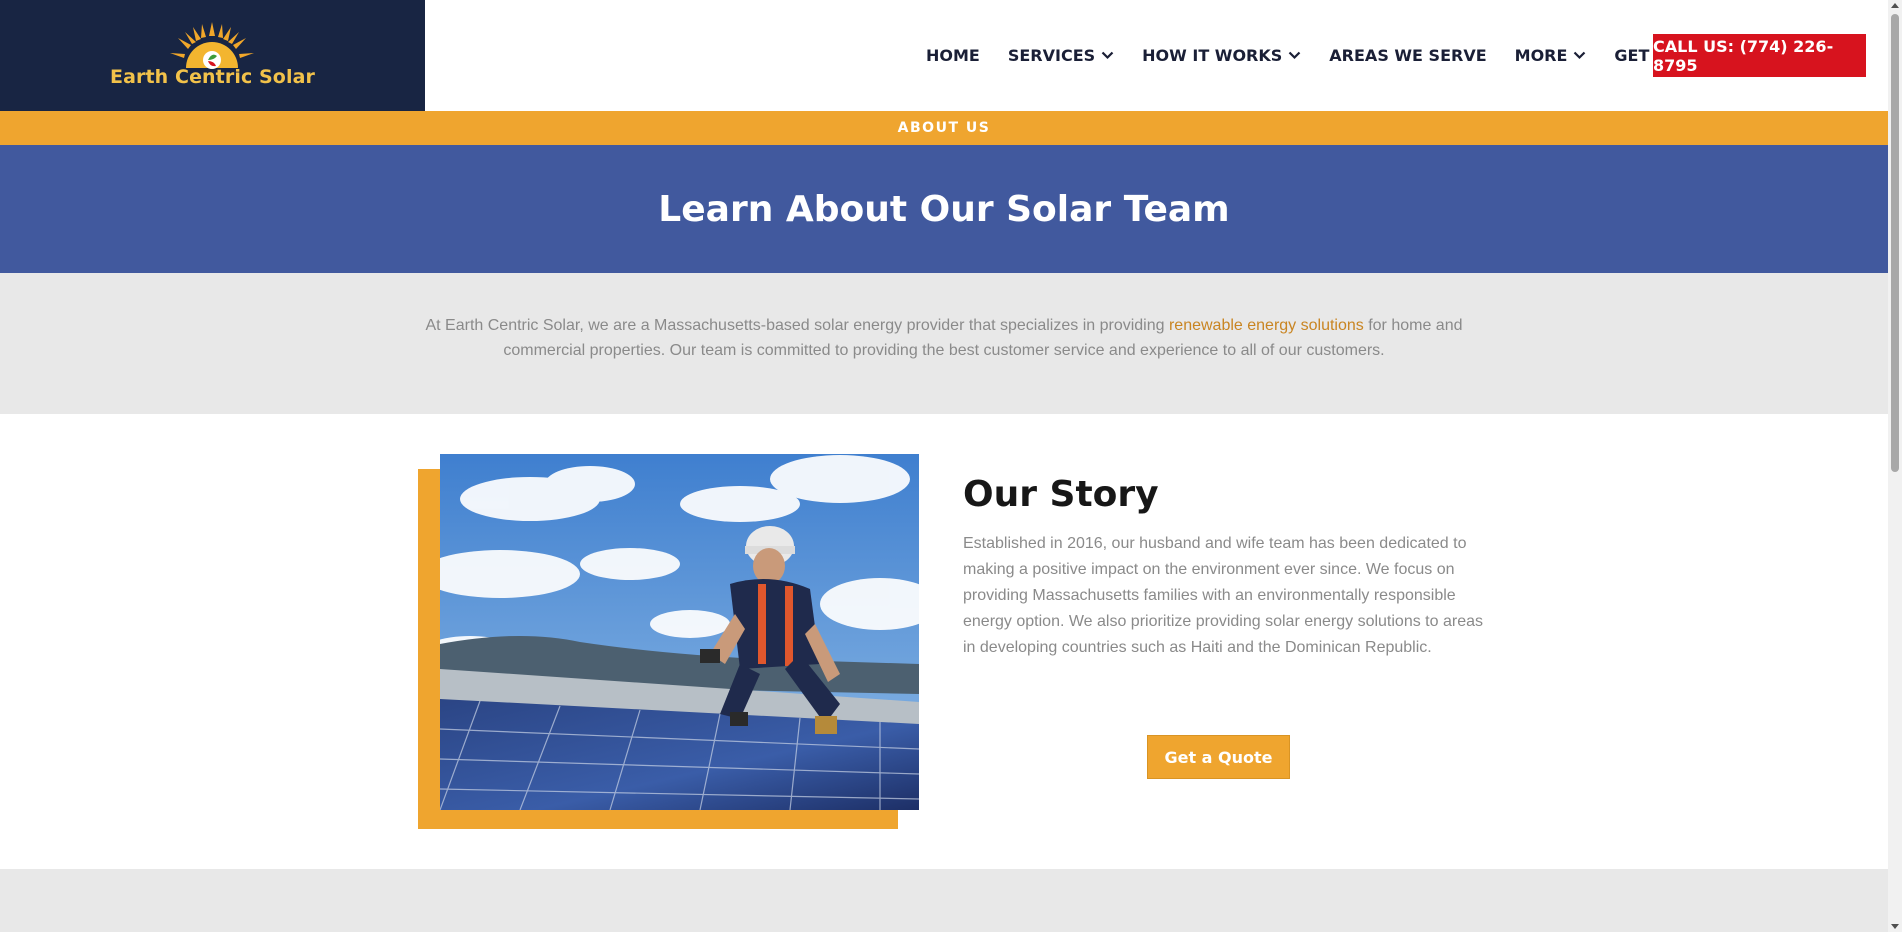 This screenshot has width=1902, height=932. I want to click on nav-more: MORE, so click(1551, 55).